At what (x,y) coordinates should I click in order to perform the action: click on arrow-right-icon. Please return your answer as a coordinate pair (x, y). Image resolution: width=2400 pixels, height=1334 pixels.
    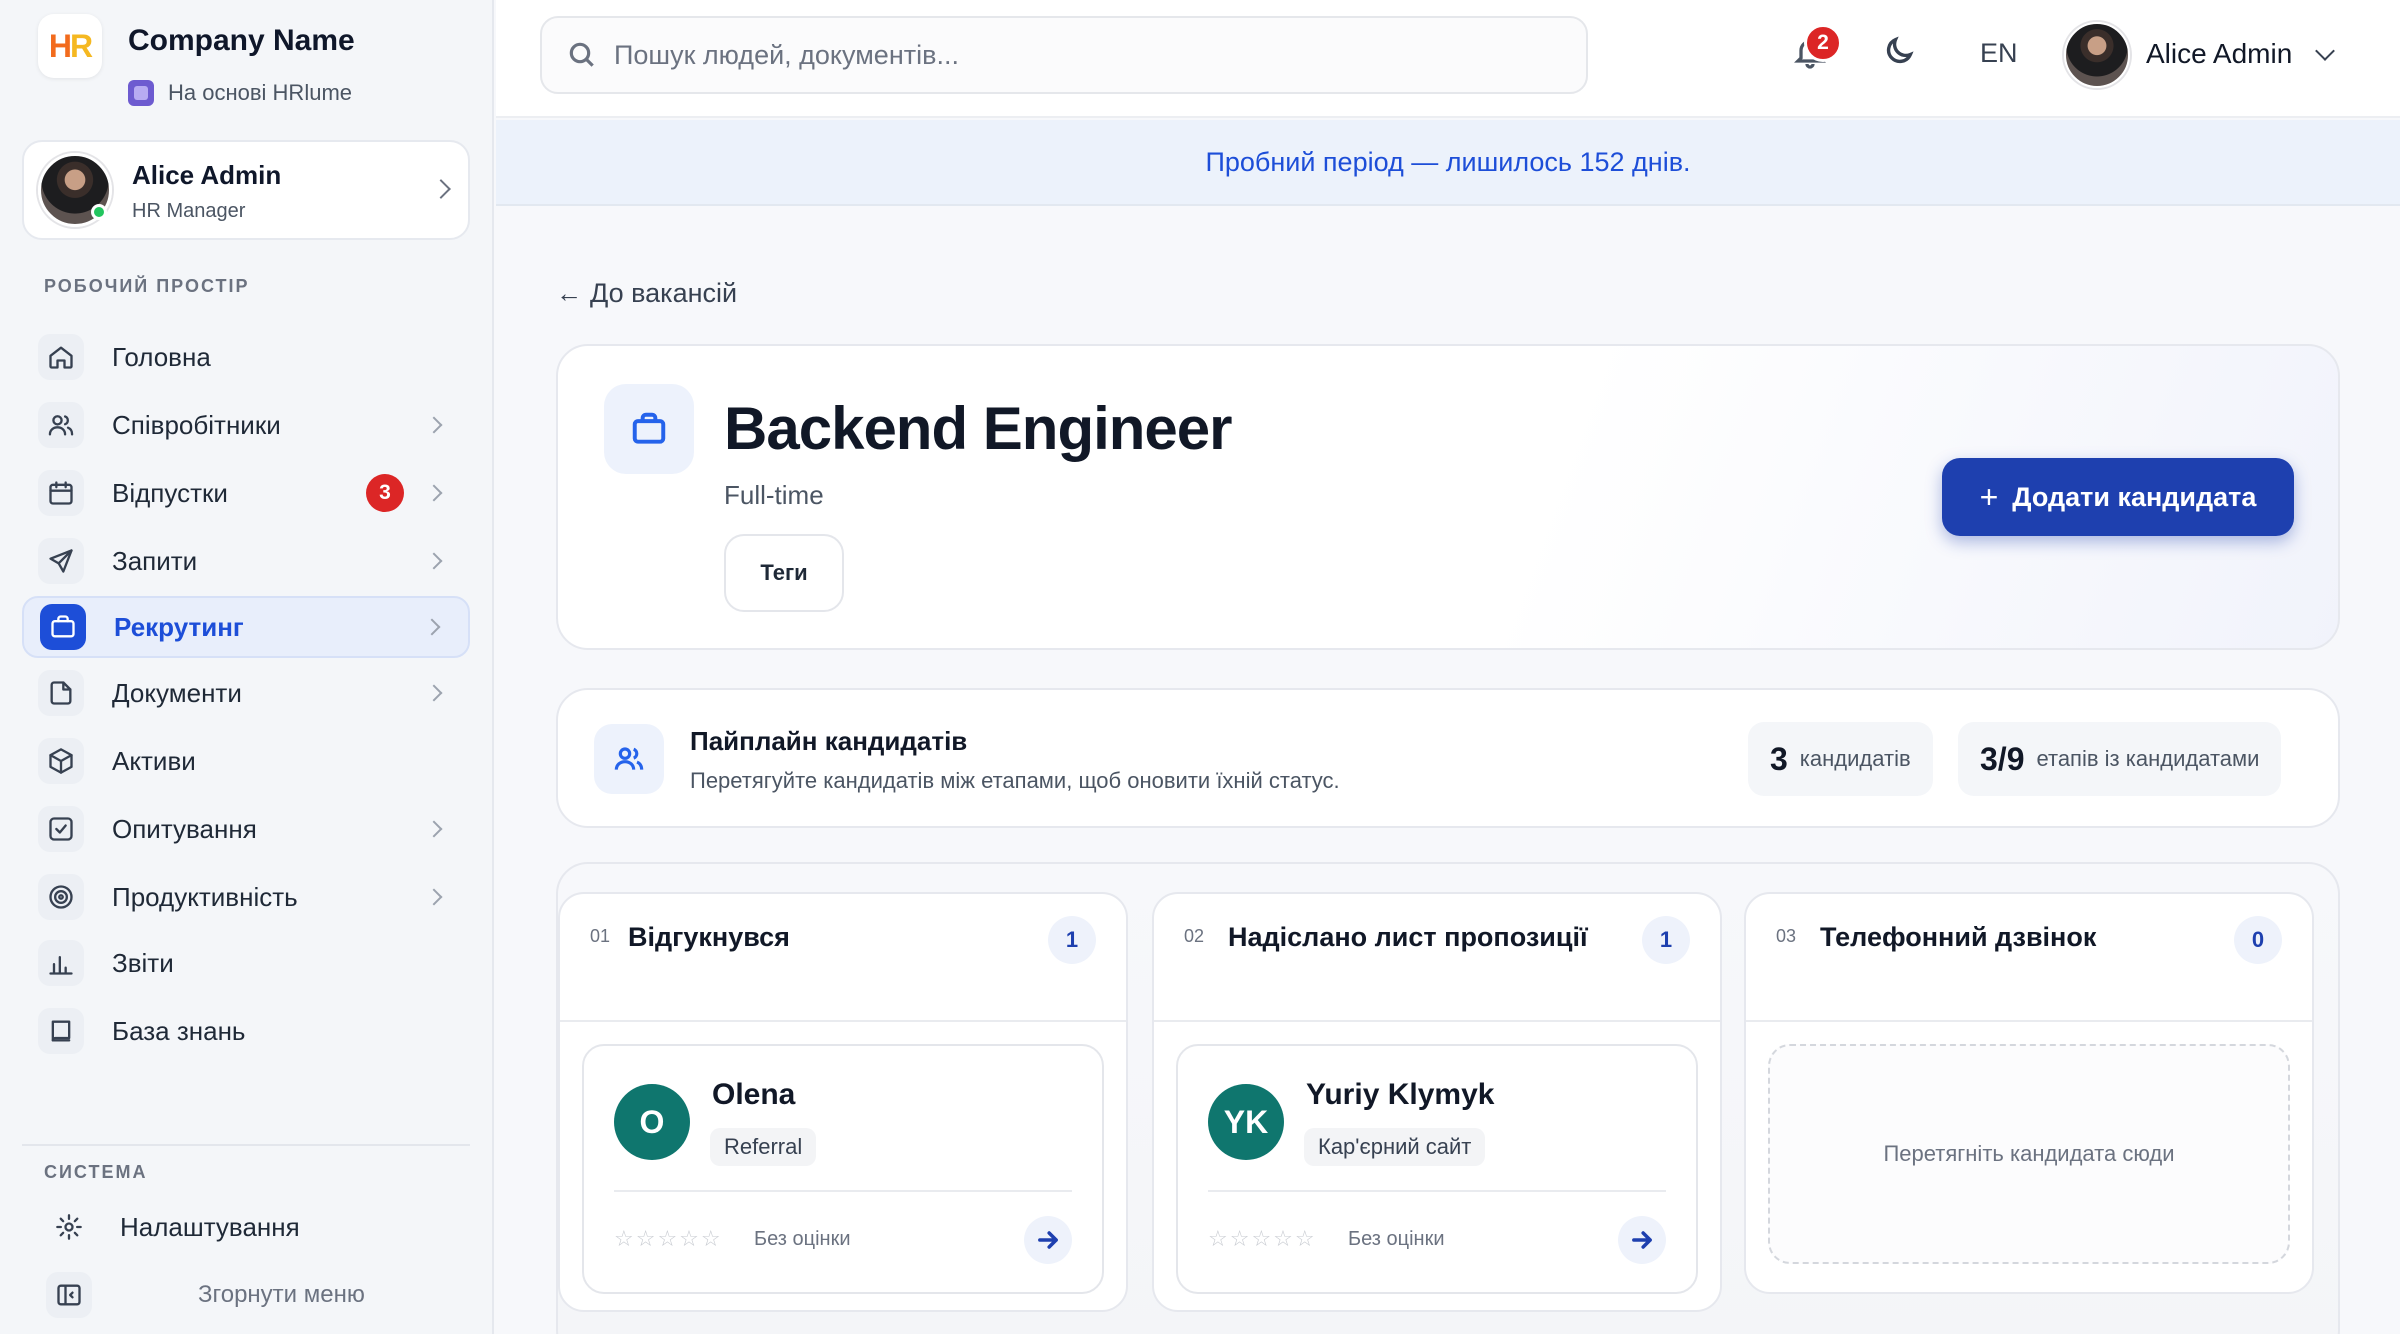
    Looking at the image, I should click on (1048, 1240).